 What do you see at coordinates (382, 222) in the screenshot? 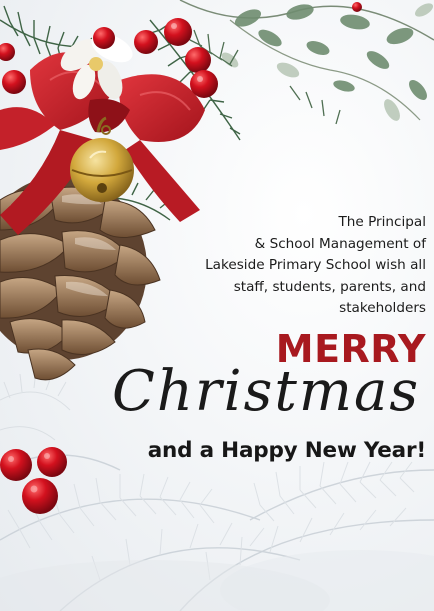
I see `greeting-line: The Principal` at bounding box center [382, 222].